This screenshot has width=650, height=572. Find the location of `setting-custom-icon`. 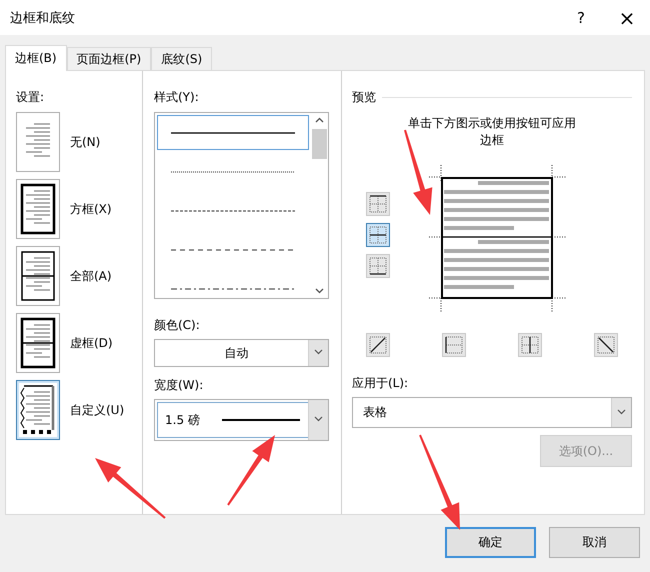

setting-custom-icon is located at coordinates (38, 410).